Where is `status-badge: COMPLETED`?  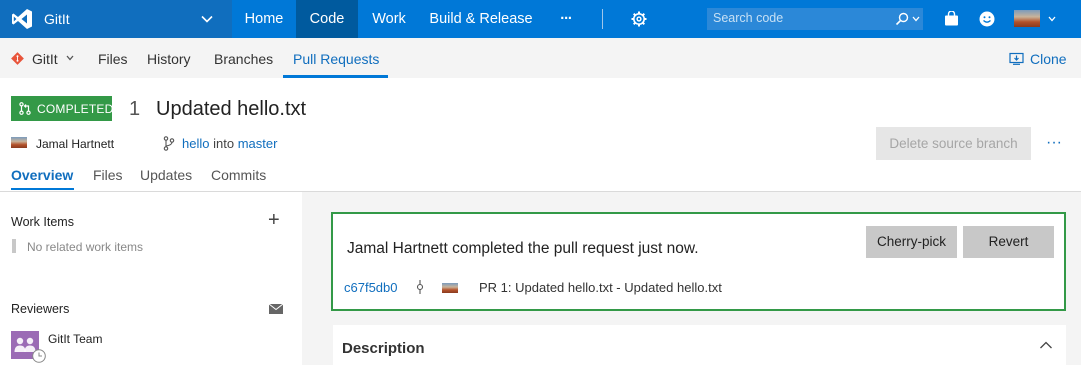
status-badge: COMPLETED is located at coordinates (62, 108).